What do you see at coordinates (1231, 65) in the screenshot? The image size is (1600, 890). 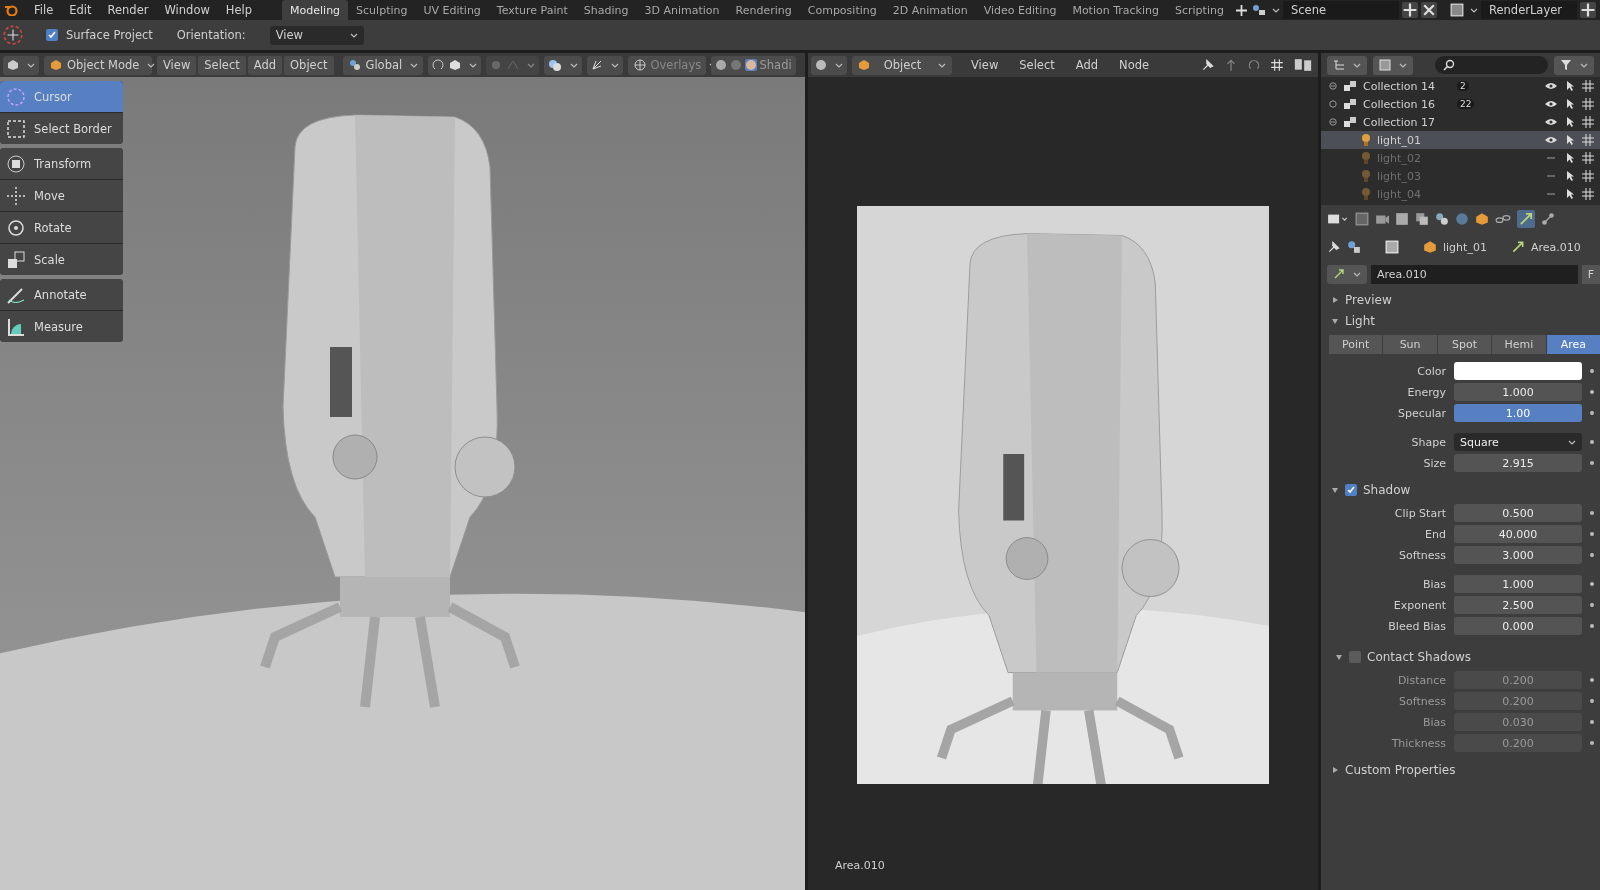 I see `arrow-up-icon` at bounding box center [1231, 65].